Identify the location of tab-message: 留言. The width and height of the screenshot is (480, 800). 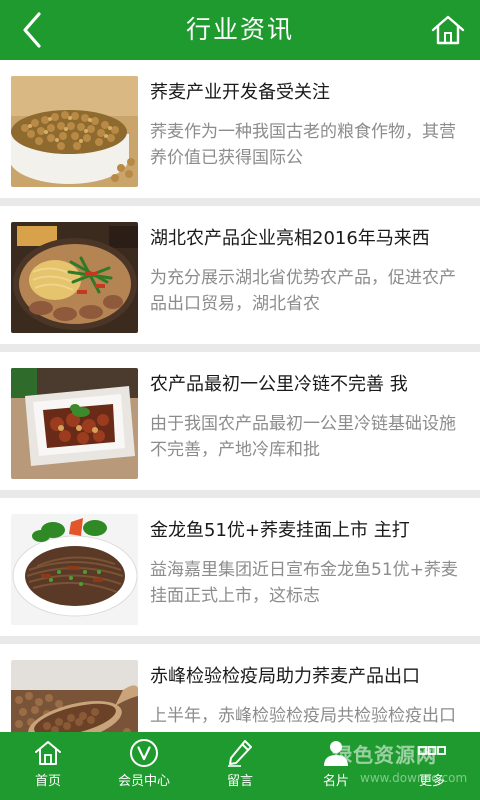
(240, 766).